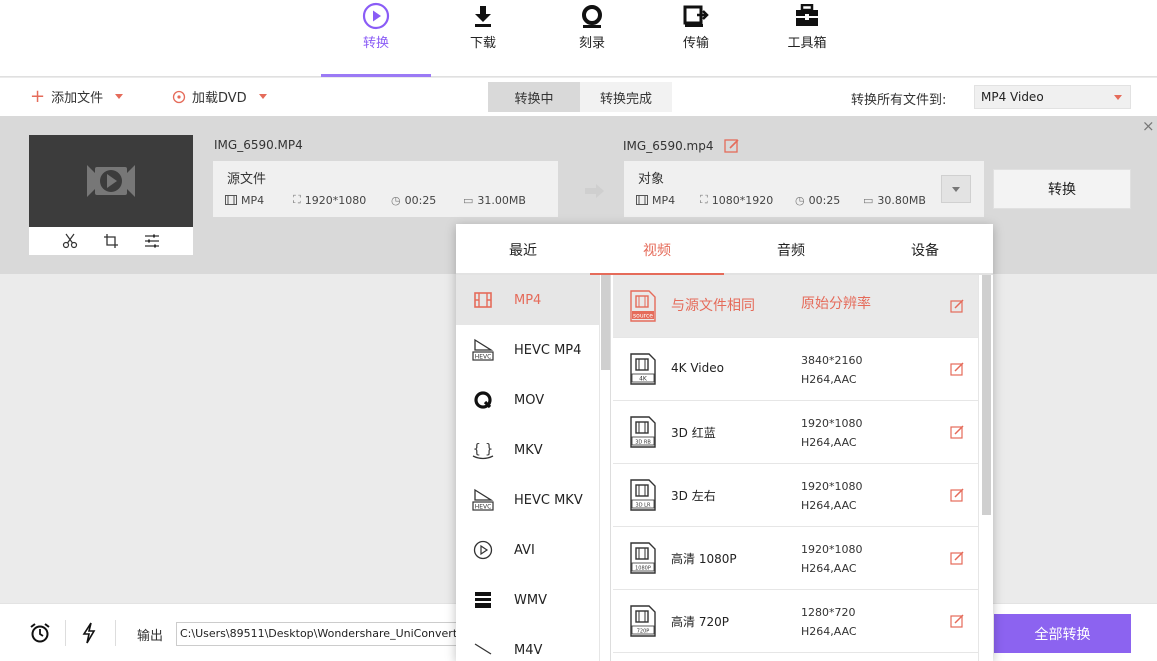 The width and height of the screenshot is (1157, 661). What do you see at coordinates (824, 200) in the screenshot?
I see `target-duration-value: 00:25` at bounding box center [824, 200].